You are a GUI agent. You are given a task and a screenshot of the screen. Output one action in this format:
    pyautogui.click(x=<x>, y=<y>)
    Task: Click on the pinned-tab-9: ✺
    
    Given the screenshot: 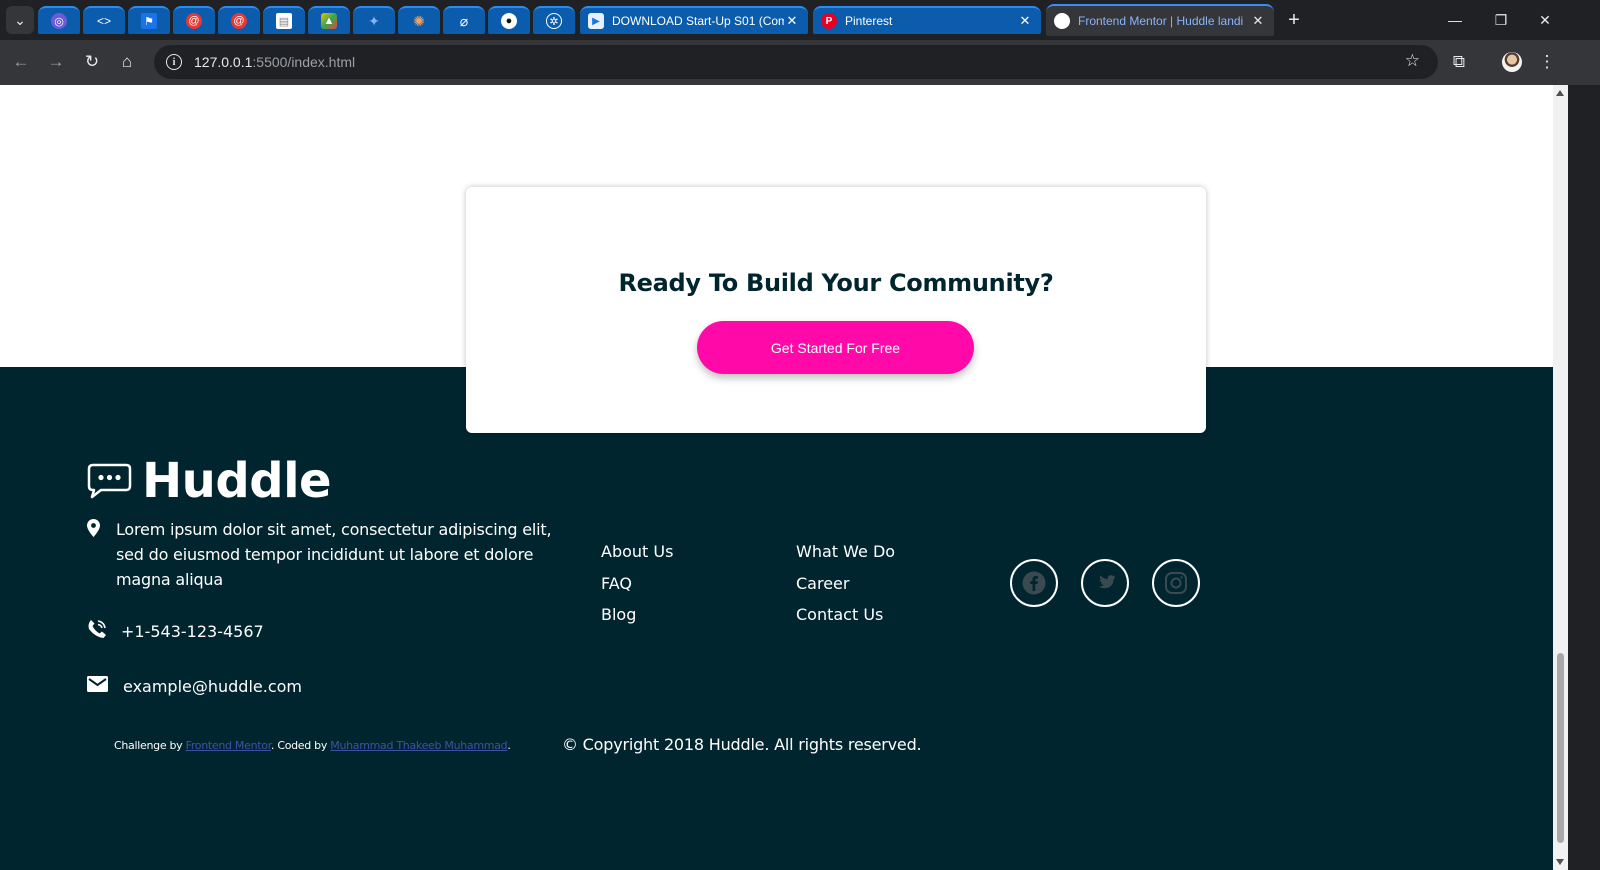 What is the action you would take?
    pyautogui.click(x=419, y=20)
    